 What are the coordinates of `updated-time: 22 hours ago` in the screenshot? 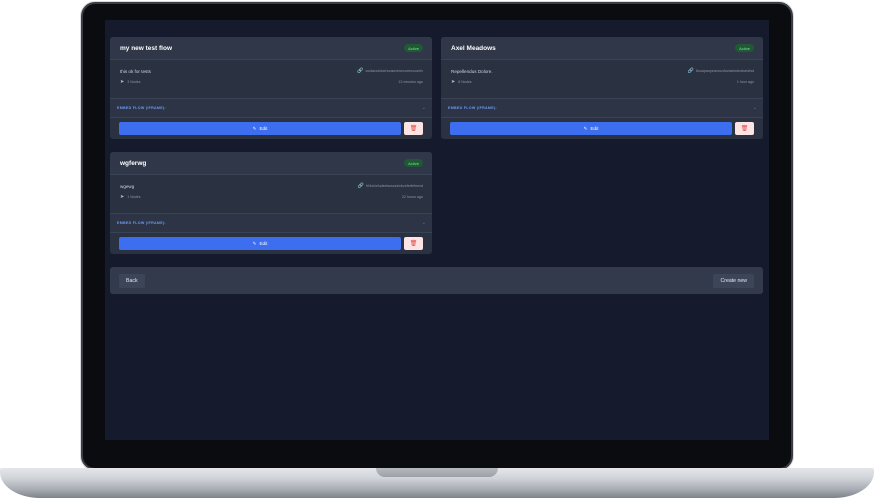 It's located at (412, 197).